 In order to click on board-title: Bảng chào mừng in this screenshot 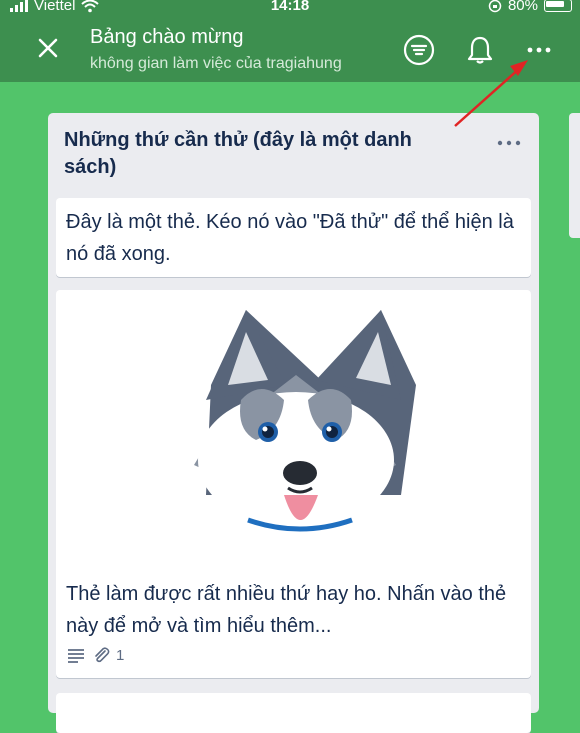, I will do `click(167, 37)`.